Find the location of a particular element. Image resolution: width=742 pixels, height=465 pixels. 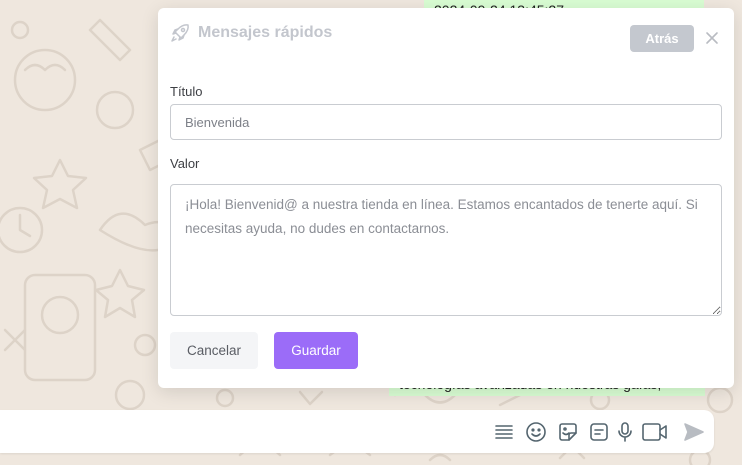

send-icon is located at coordinates (694, 432).